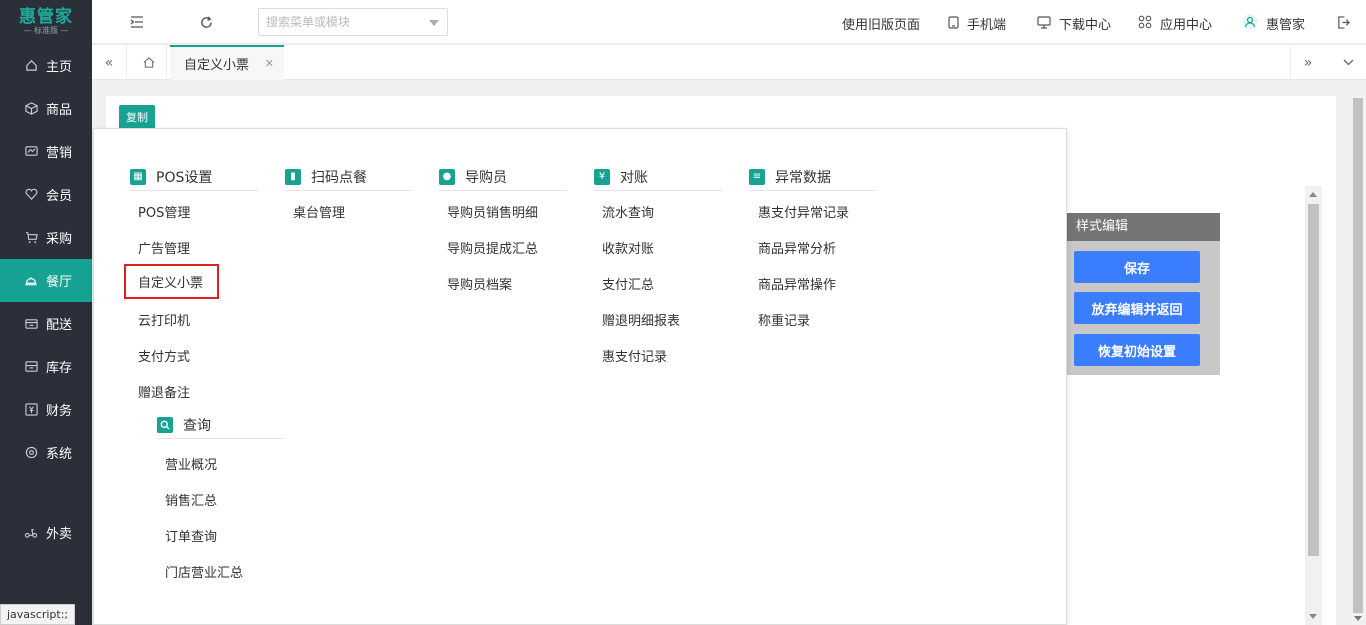 This screenshot has width=1366, height=625. I want to click on sidebar-item-takeout: 外卖, so click(46, 532).